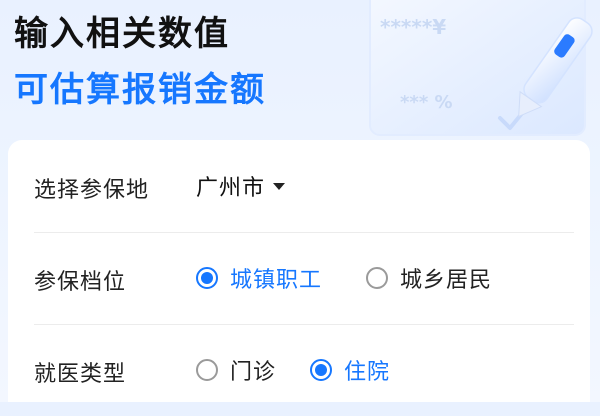 Image resolution: width=600 pixels, height=416 pixels. I want to click on radio-label: 城乡居民, so click(446, 280).